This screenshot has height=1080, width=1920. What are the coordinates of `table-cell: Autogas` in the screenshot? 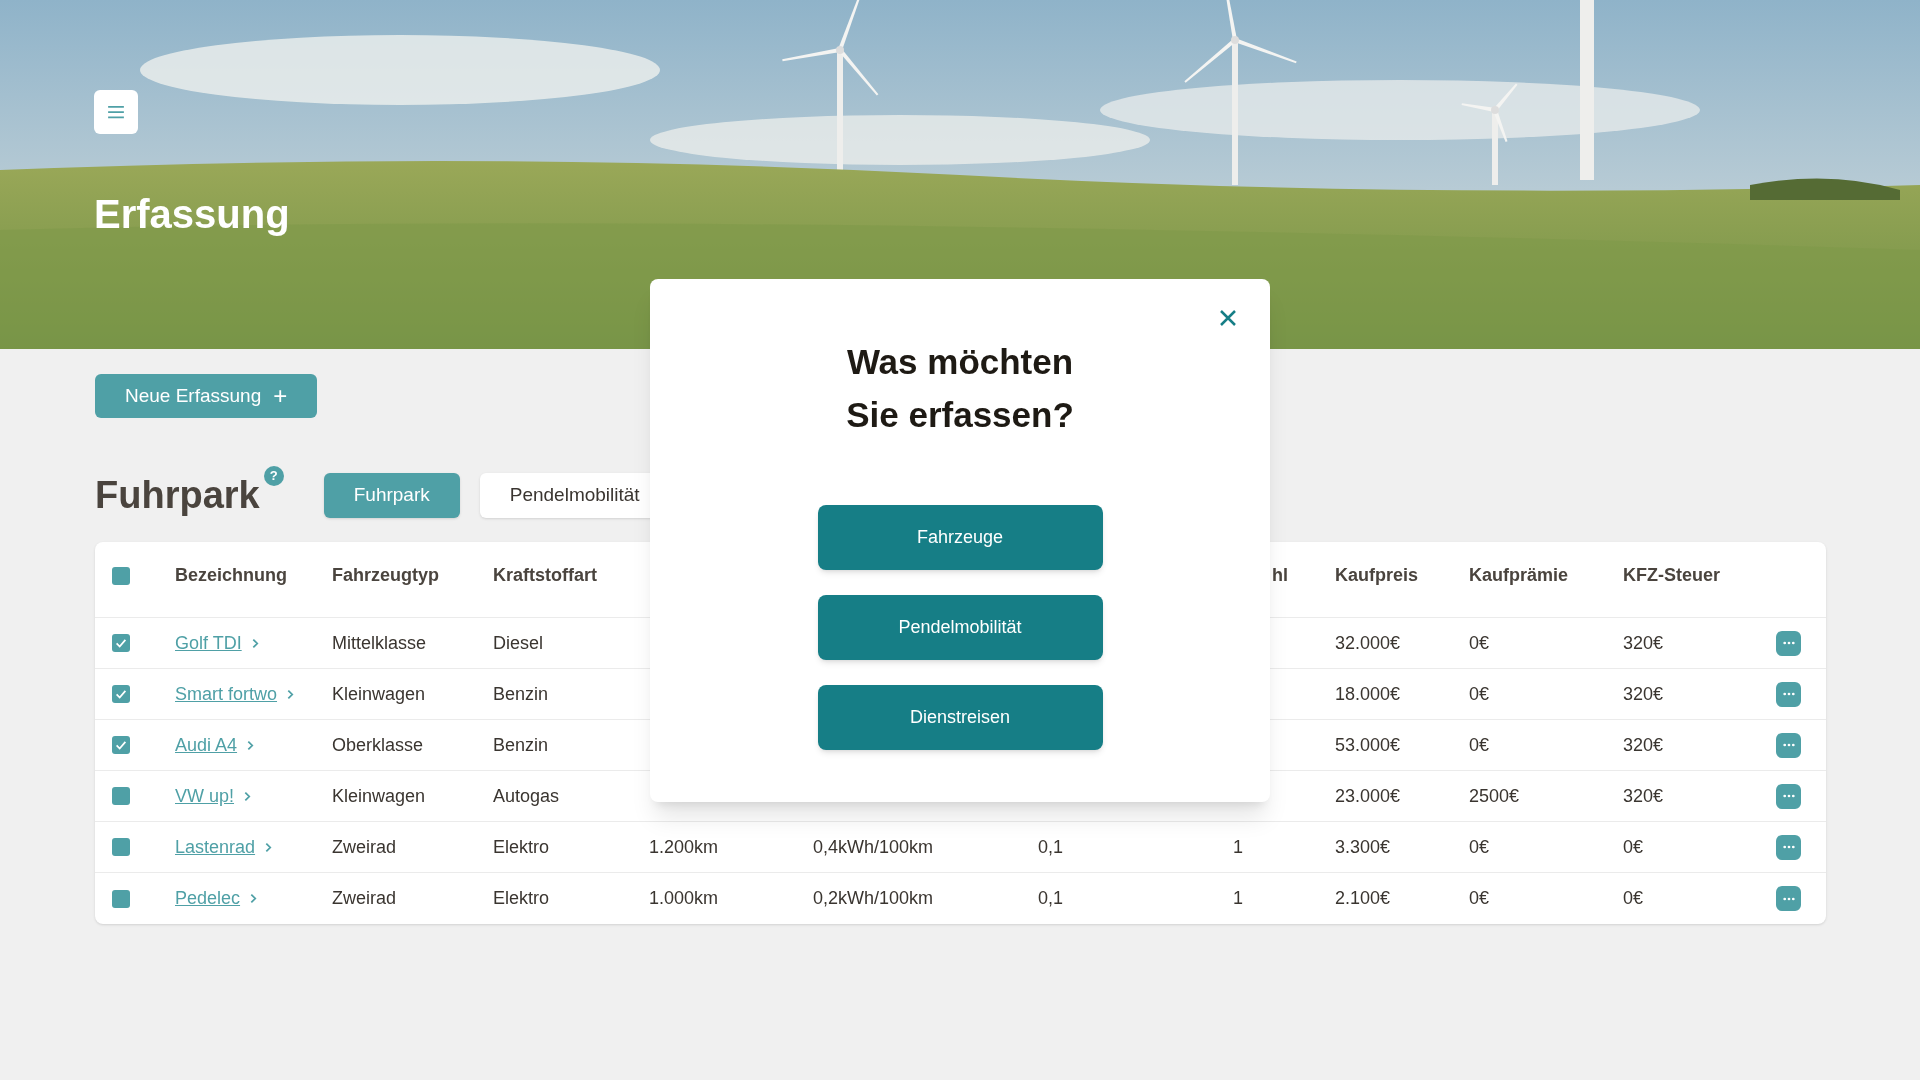 It's located at (526, 795).